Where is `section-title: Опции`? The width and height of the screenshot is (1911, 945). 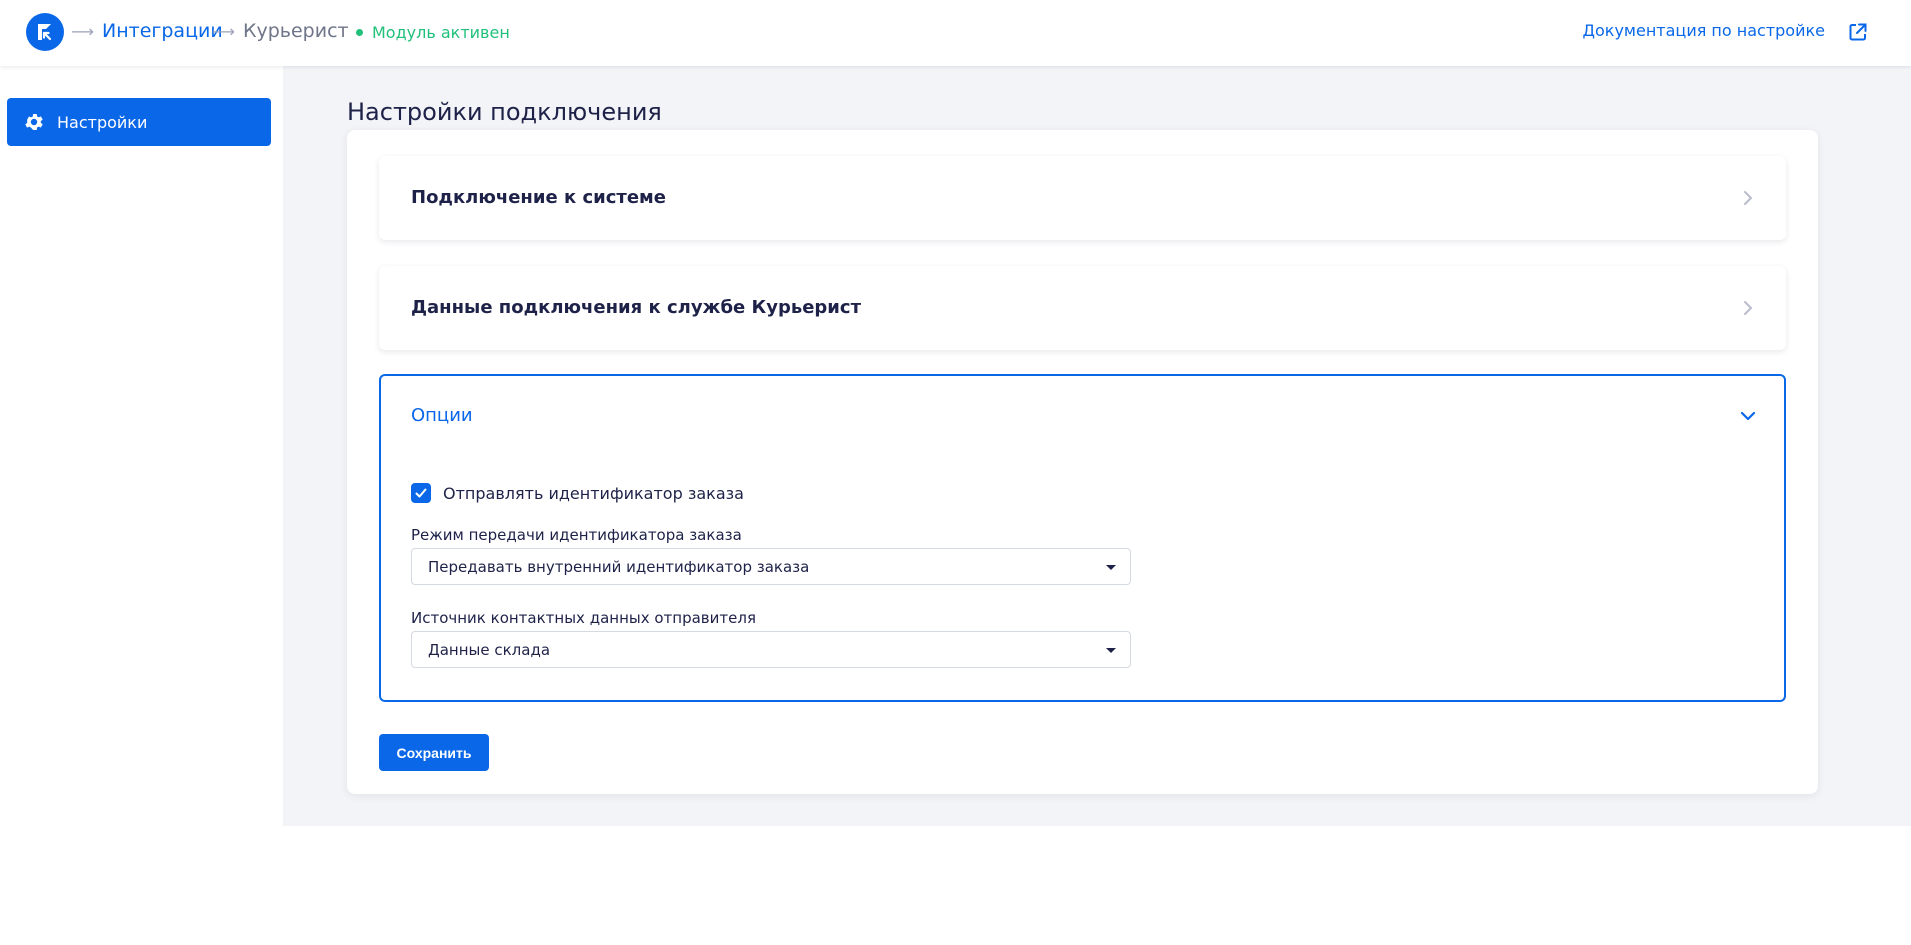
section-title: Опции is located at coordinates (442, 415).